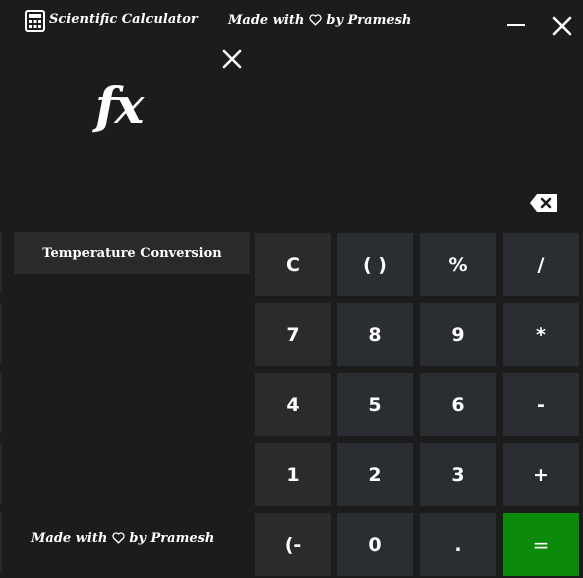 Image resolution: width=583 pixels, height=578 pixels. Describe the element at coordinates (232, 59) in the screenshot. I see `close-panel-icon` at that location.